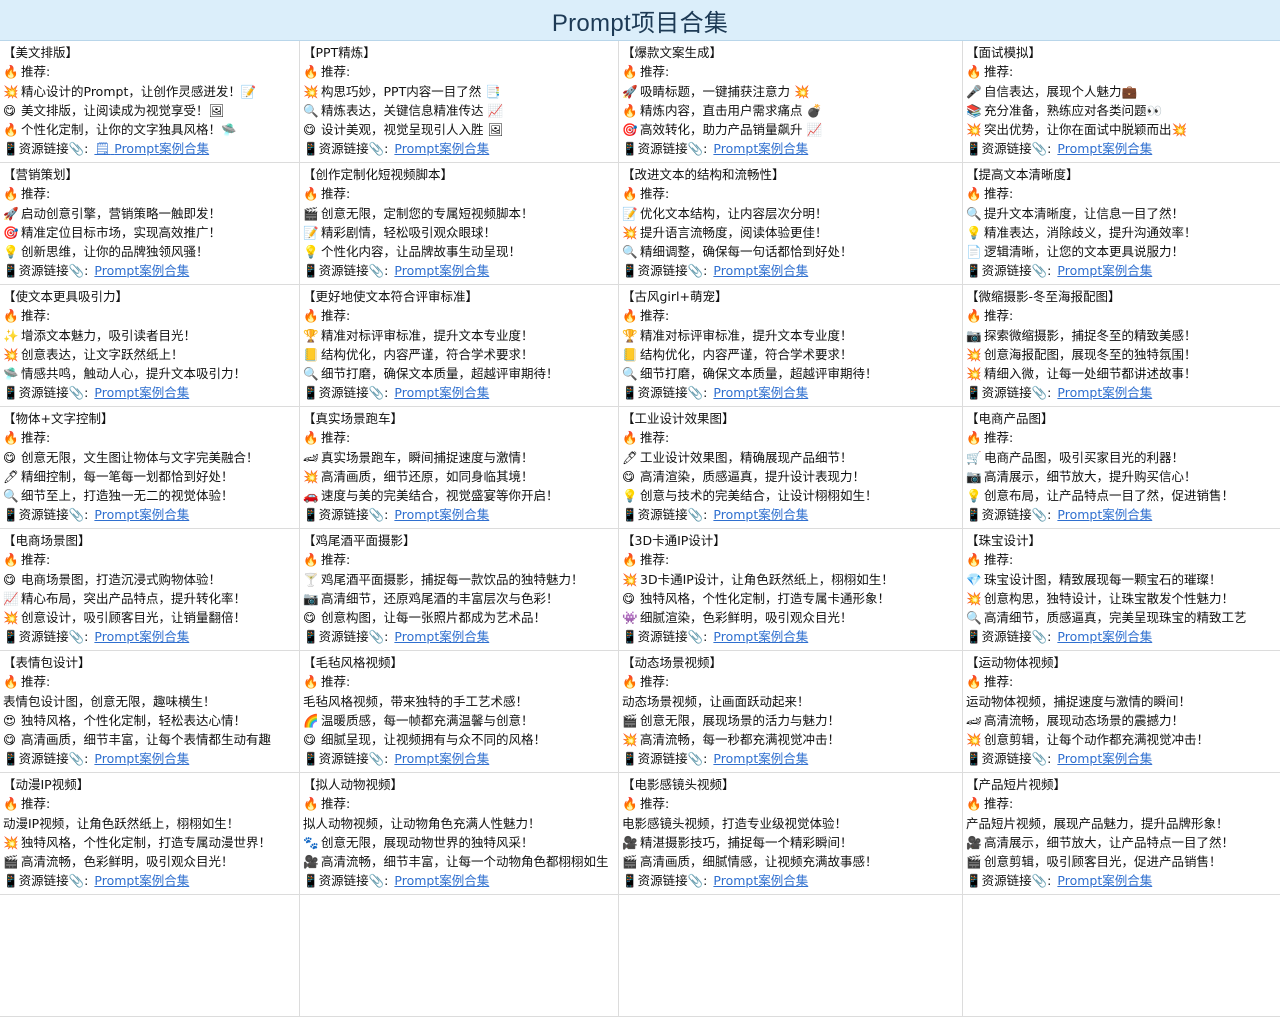  What do you see at coordinates (1086, 130) in the screenshot?
I see `line-text: 突出优势，让你在面试中脱颖而出💥` at bounding box center [1086, 130].